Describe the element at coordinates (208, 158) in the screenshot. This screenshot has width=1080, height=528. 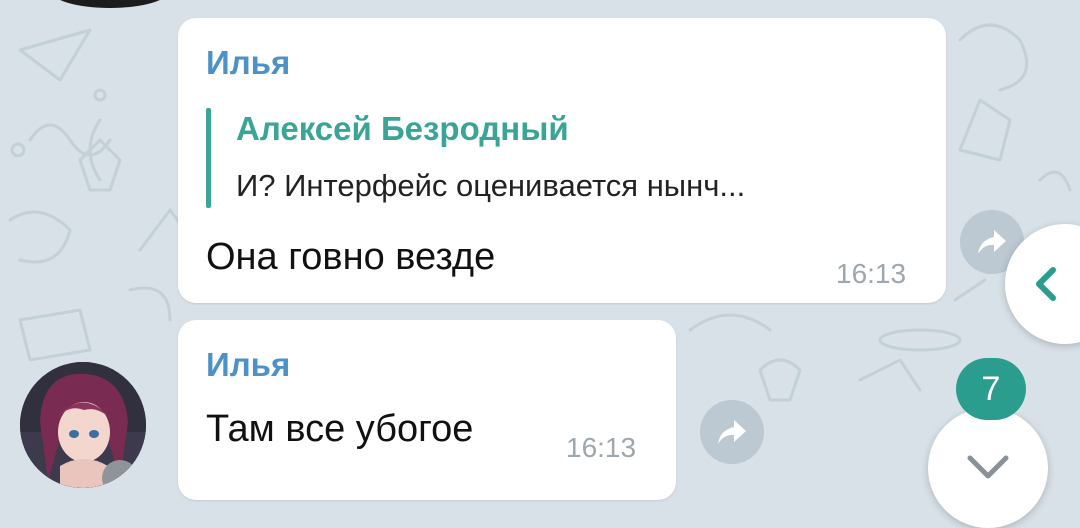
I see `reply-accent-bar` at that location.